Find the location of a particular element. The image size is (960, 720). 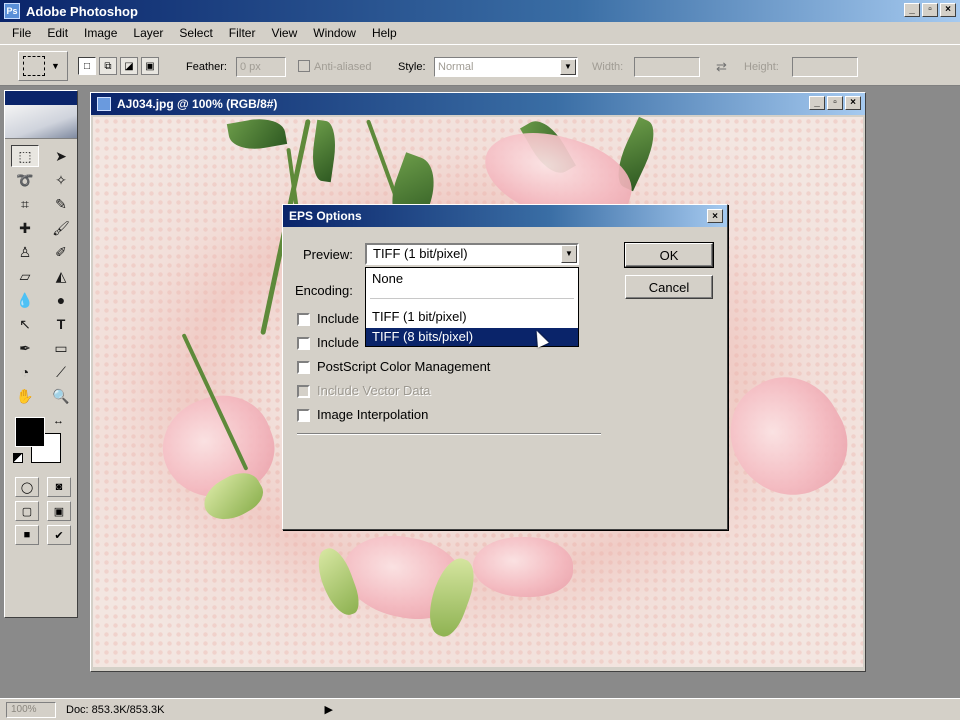

zoom-level-field: 100% is located at coordinates (31, 709).